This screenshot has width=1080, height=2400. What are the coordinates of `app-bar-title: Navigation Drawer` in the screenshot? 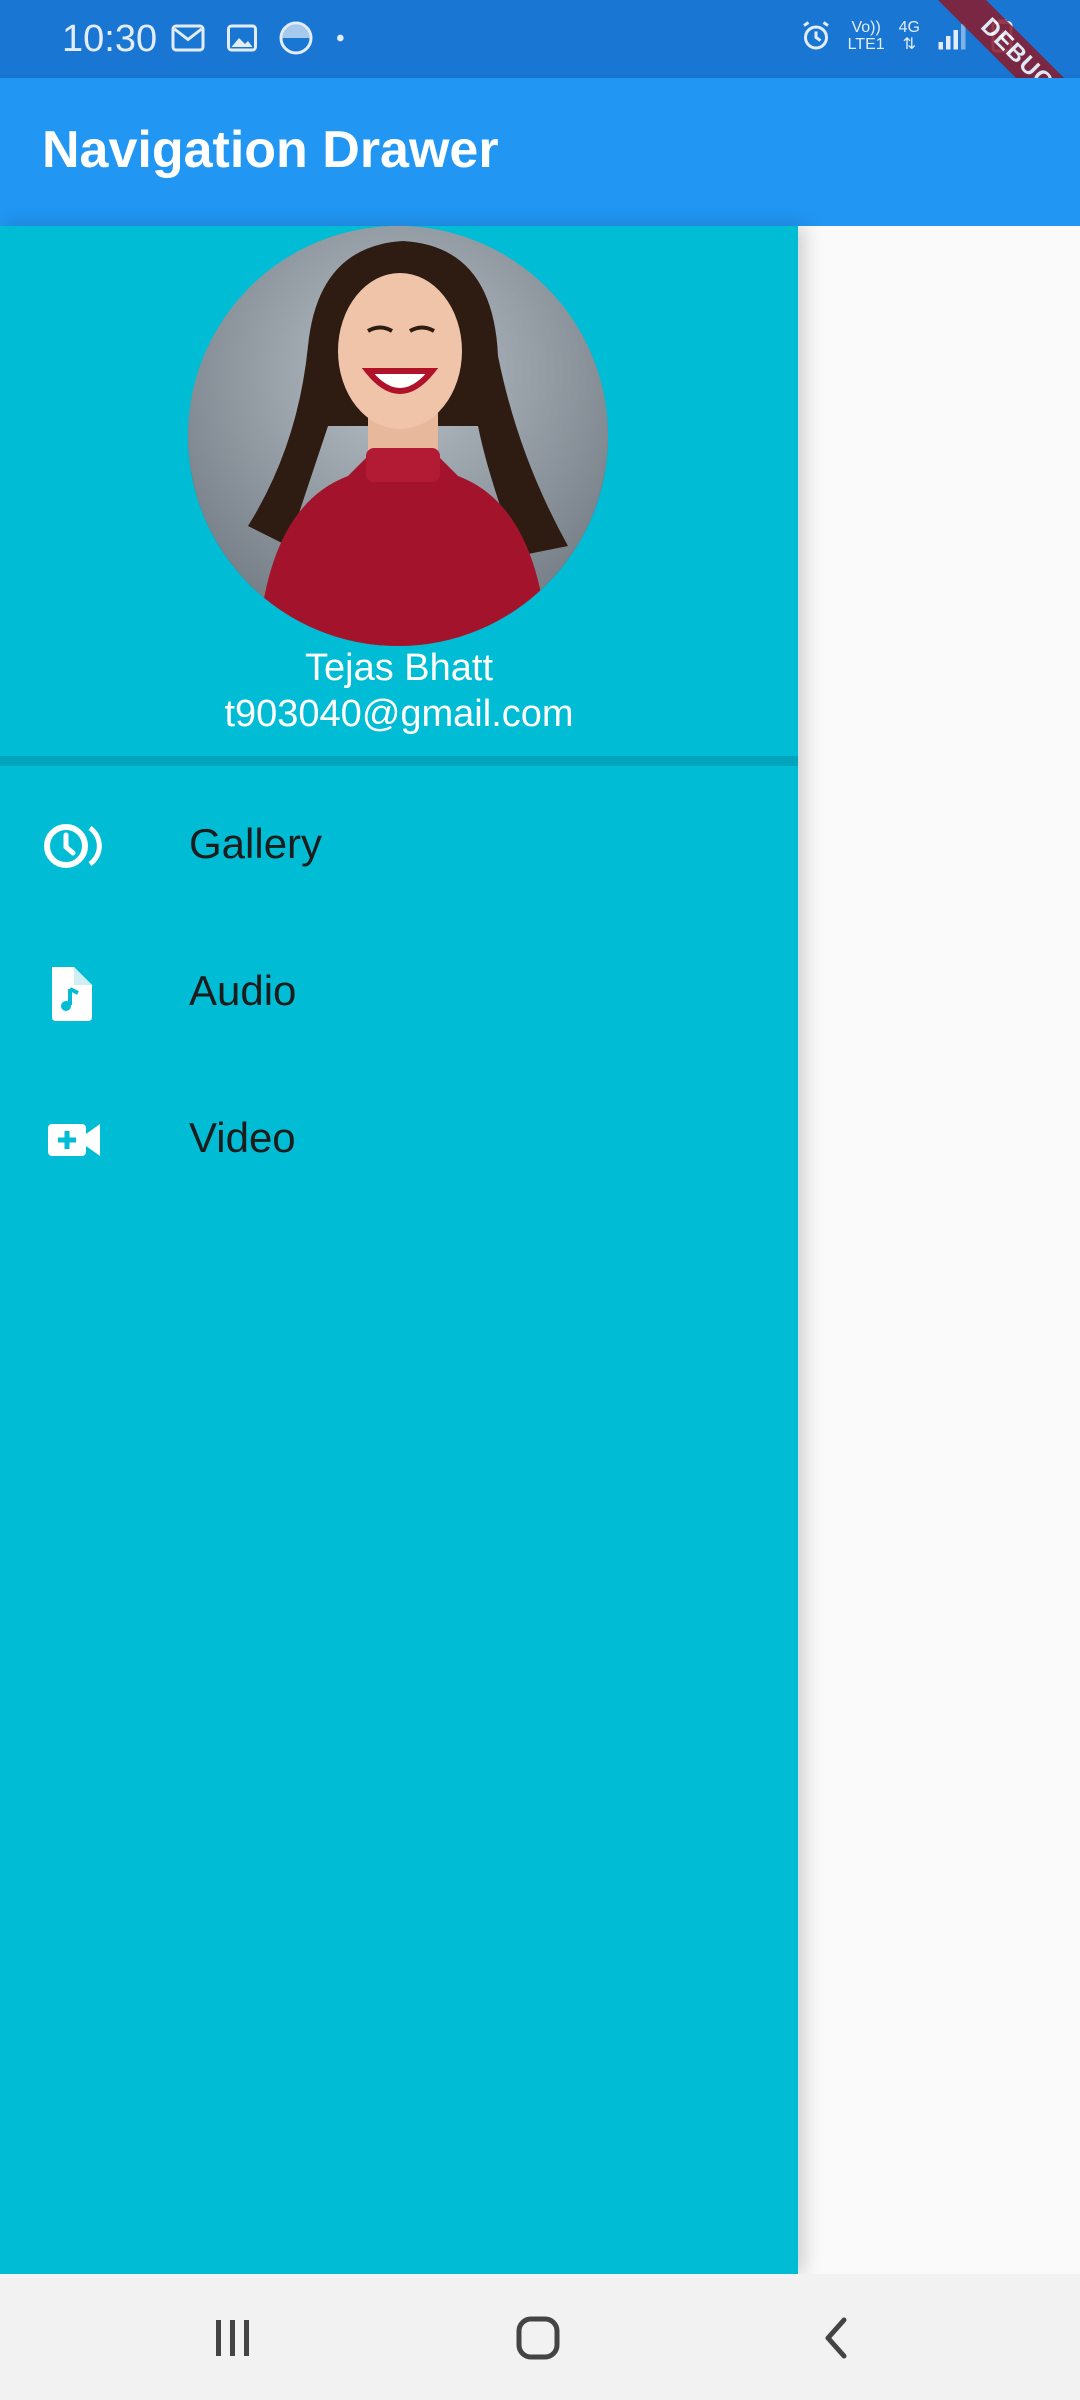 It's located at (270, 150).